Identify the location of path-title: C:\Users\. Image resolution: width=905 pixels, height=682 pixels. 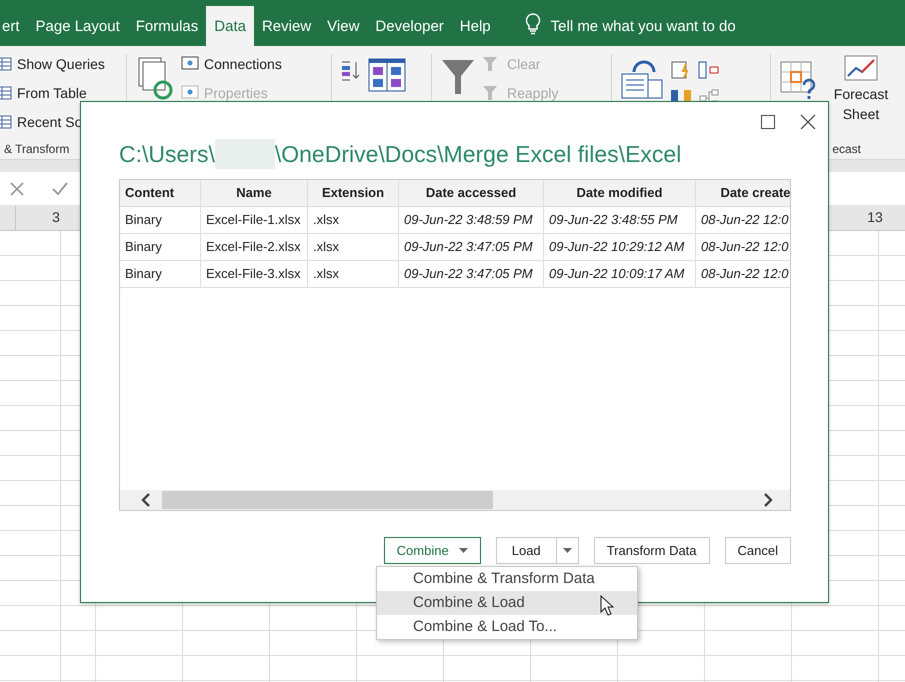
(167, 154).